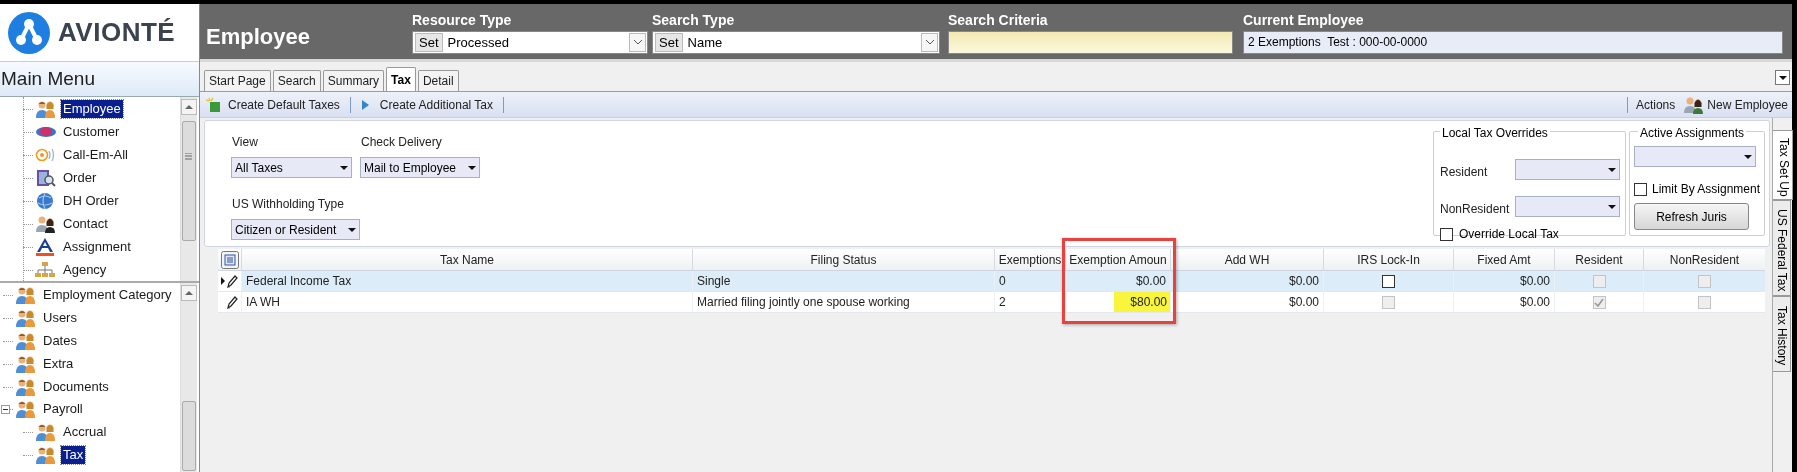  Describe the element at coordinates (1117, 259) in the screenshot. I see `column-header: Exemption Amoun` at that location.